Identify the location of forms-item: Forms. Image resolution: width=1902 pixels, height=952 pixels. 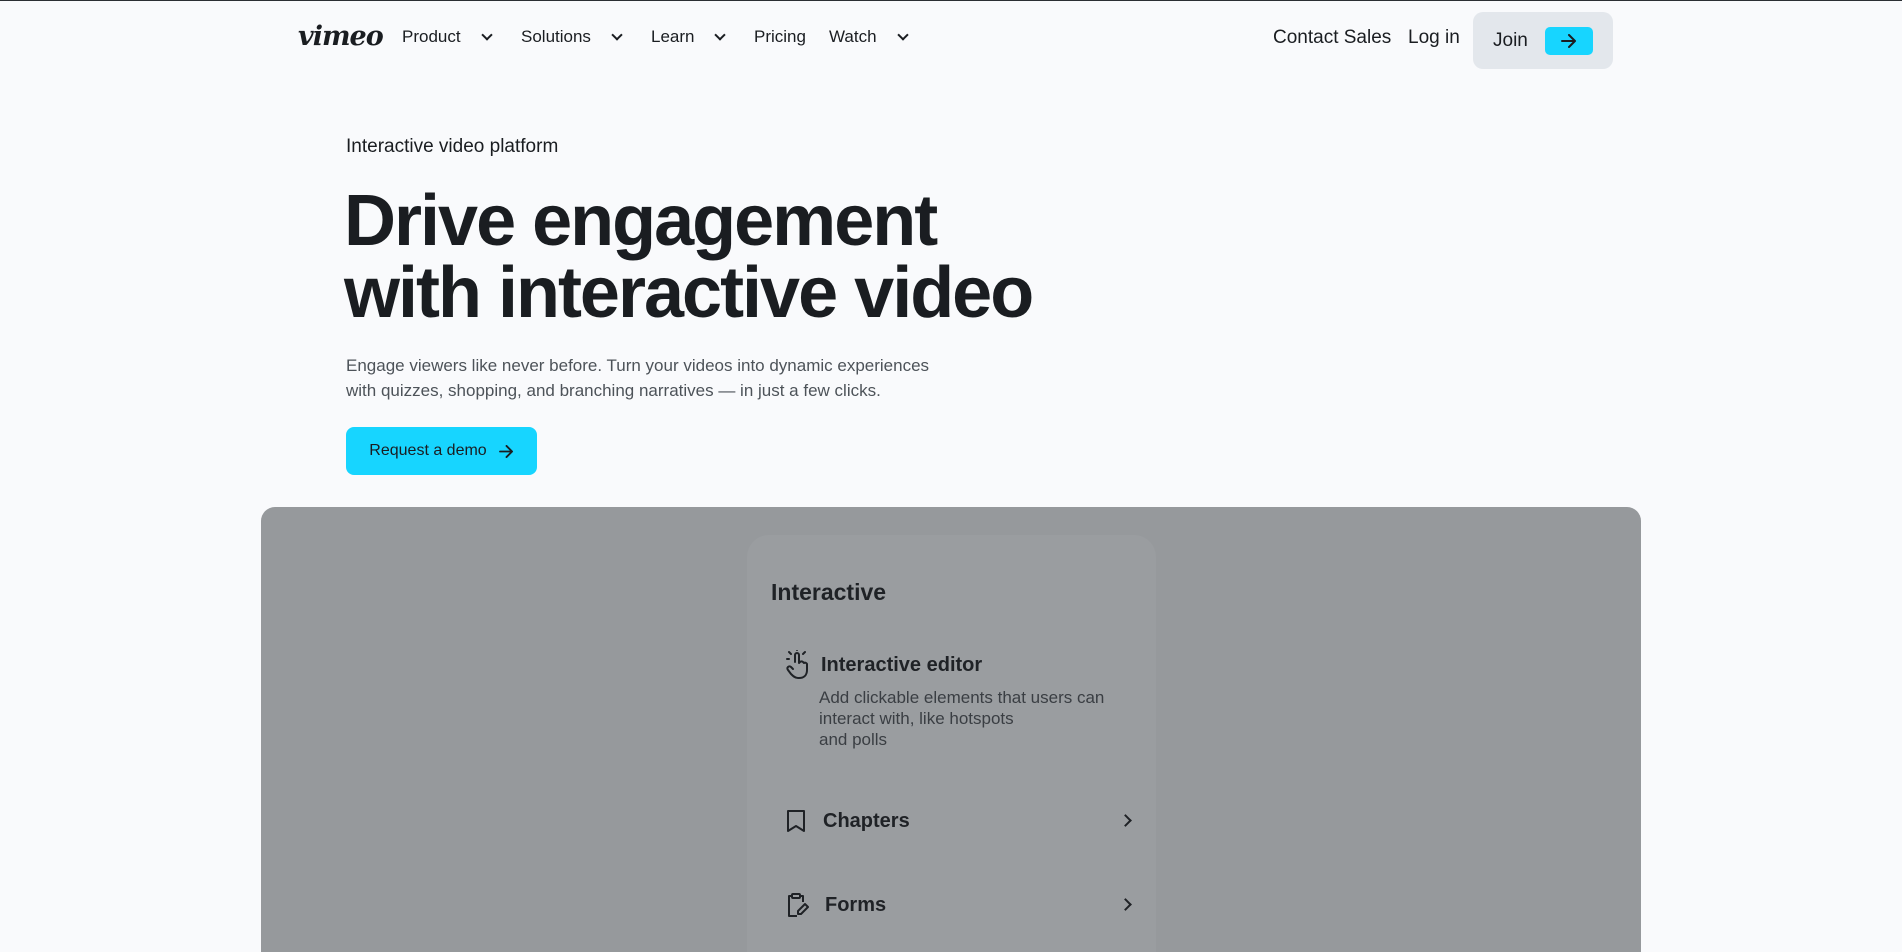
(962, 905).